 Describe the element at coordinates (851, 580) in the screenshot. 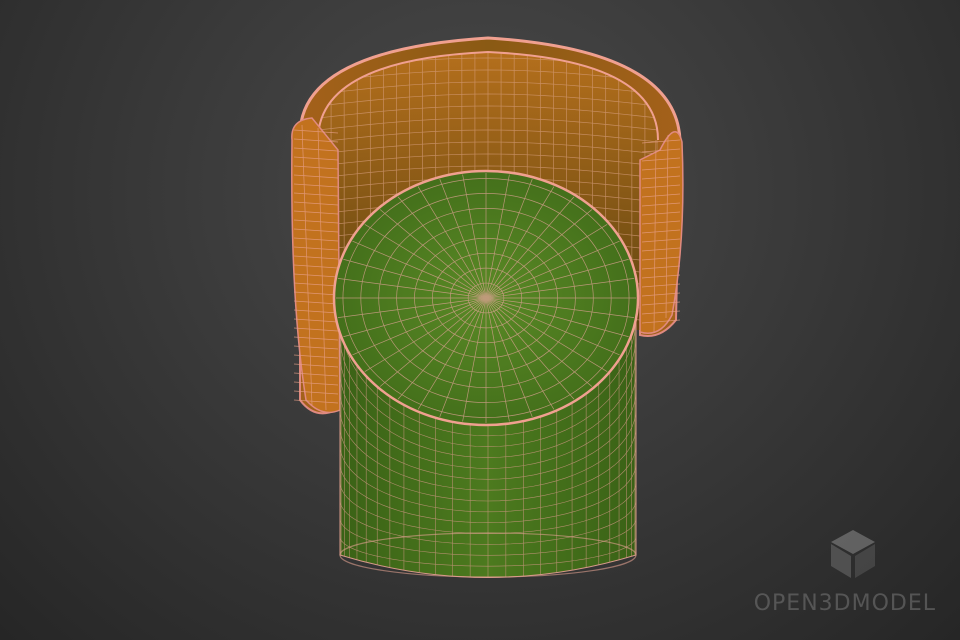

I see `watermark: OPEN3DMODEL` at that location.